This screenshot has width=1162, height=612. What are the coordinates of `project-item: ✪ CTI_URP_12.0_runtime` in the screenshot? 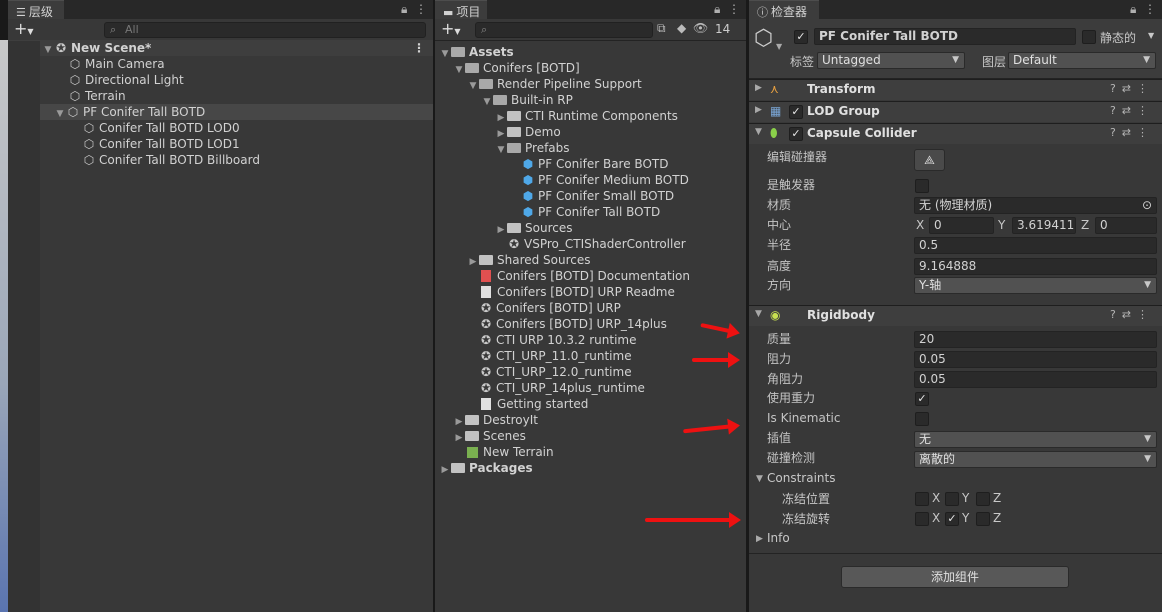 It's located at (555, 372).